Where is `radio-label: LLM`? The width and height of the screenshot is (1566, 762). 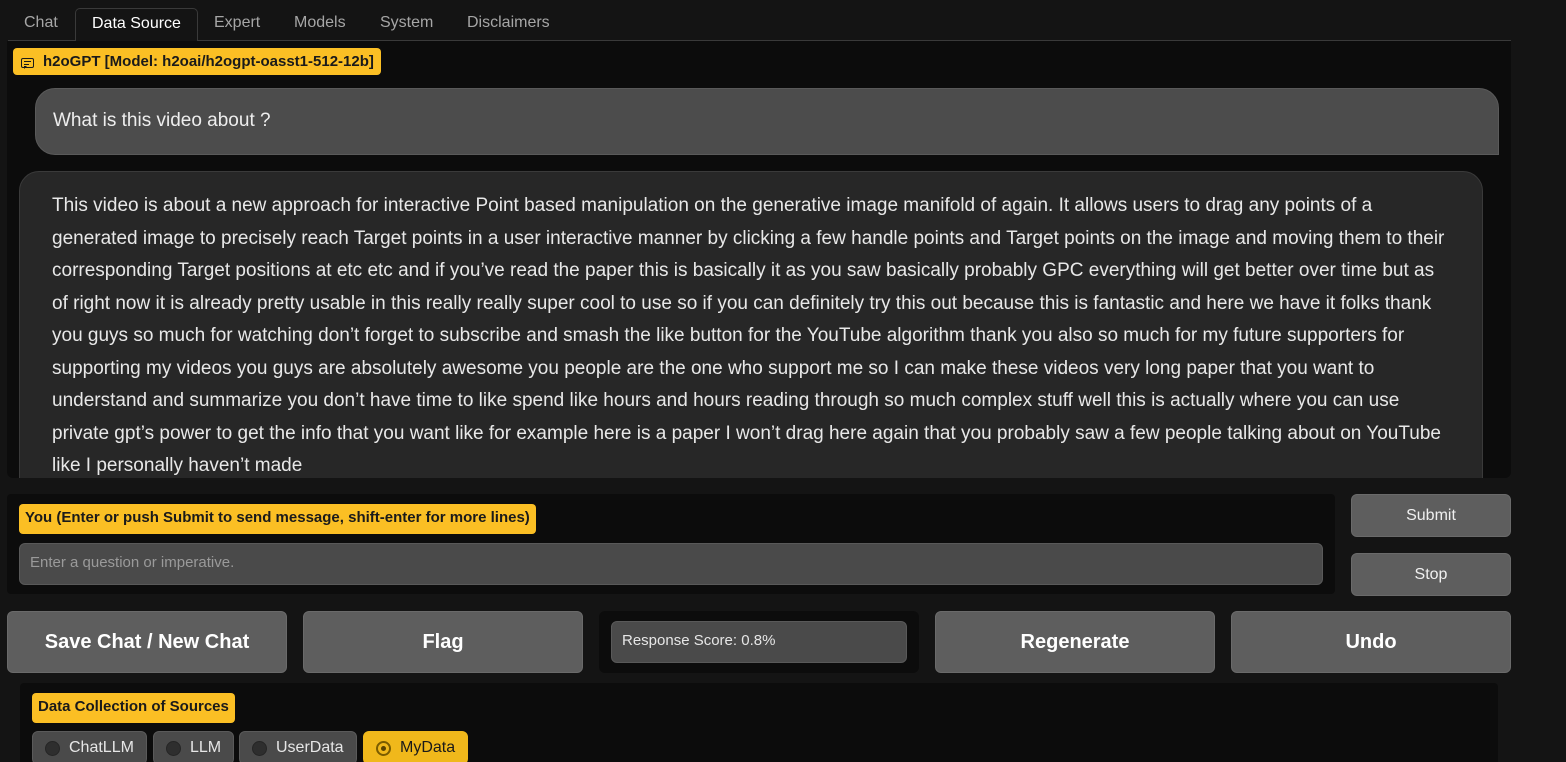
radio-label: LLM is located at coordinates (206, 747).